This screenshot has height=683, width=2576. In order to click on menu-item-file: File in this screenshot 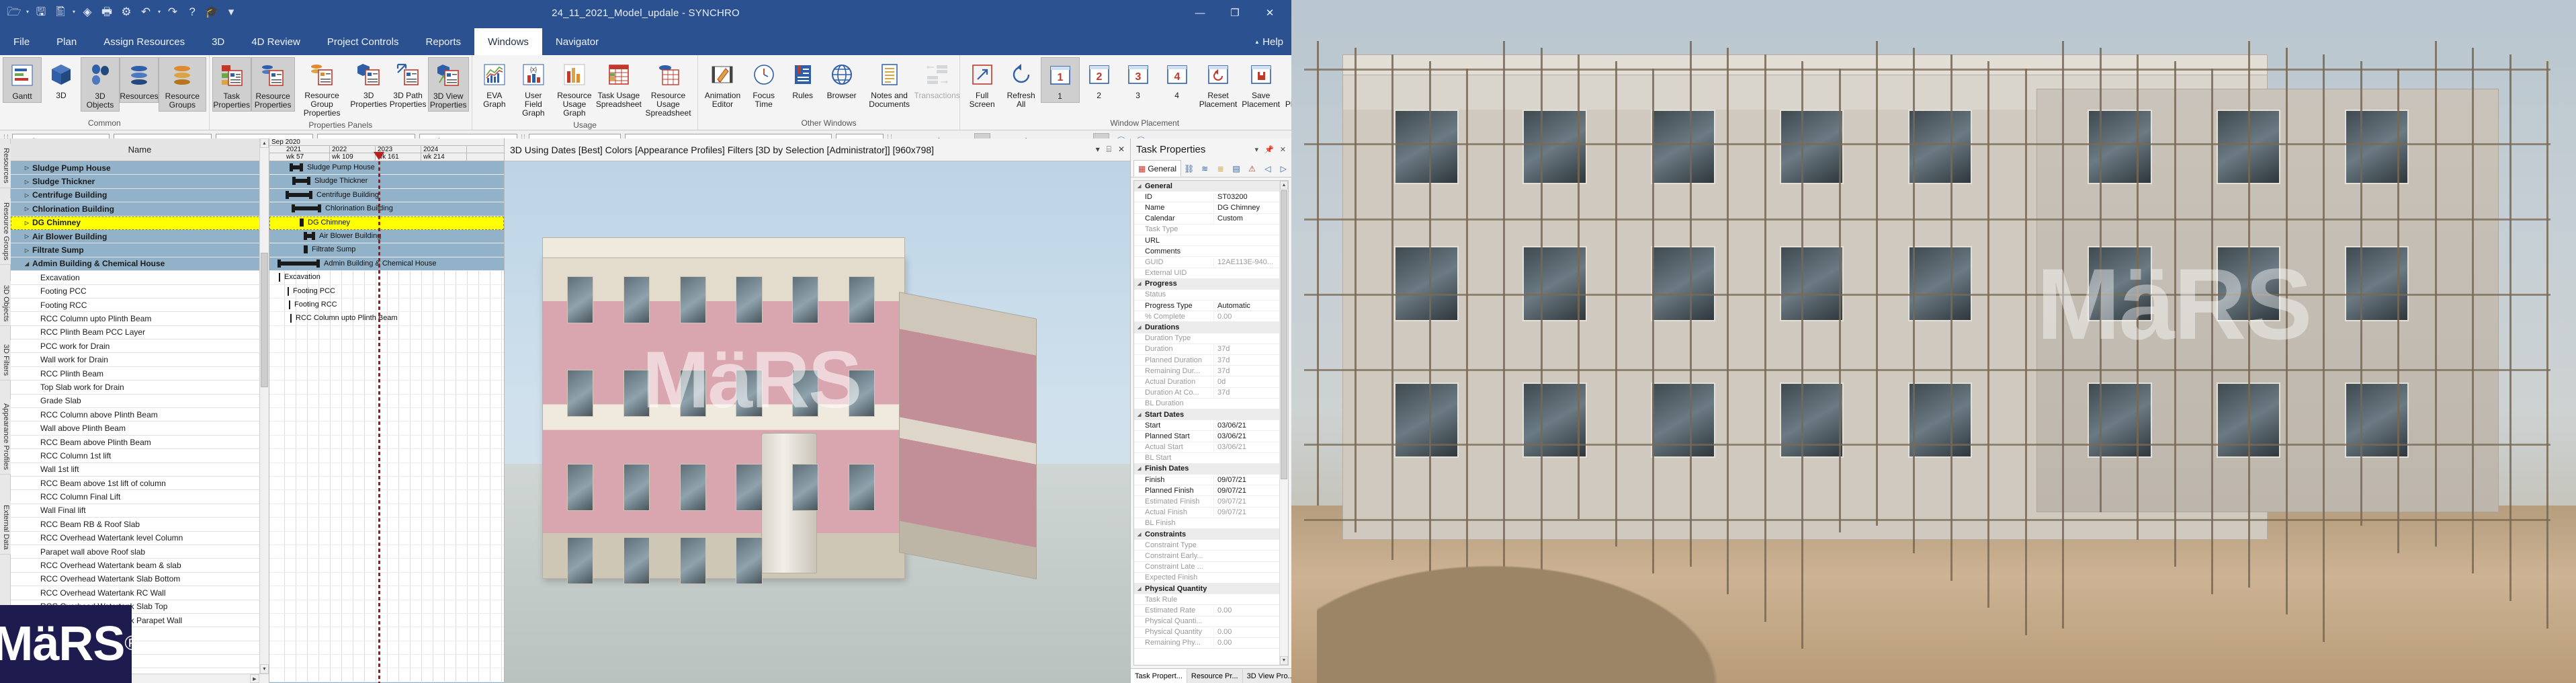, I will do `click(21, 41)`.